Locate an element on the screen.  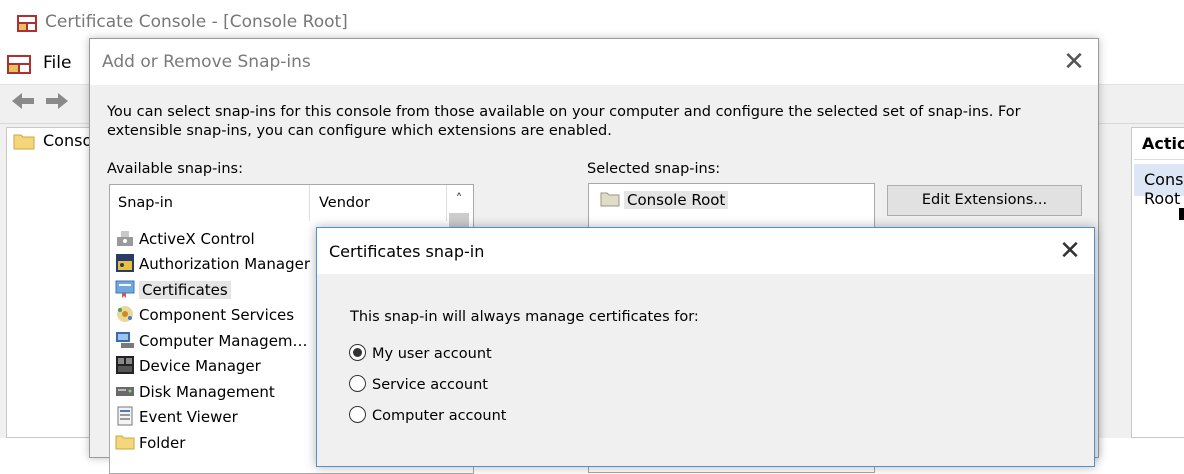
radio-my-user-account: My user account is located at coordinates (420, 353).